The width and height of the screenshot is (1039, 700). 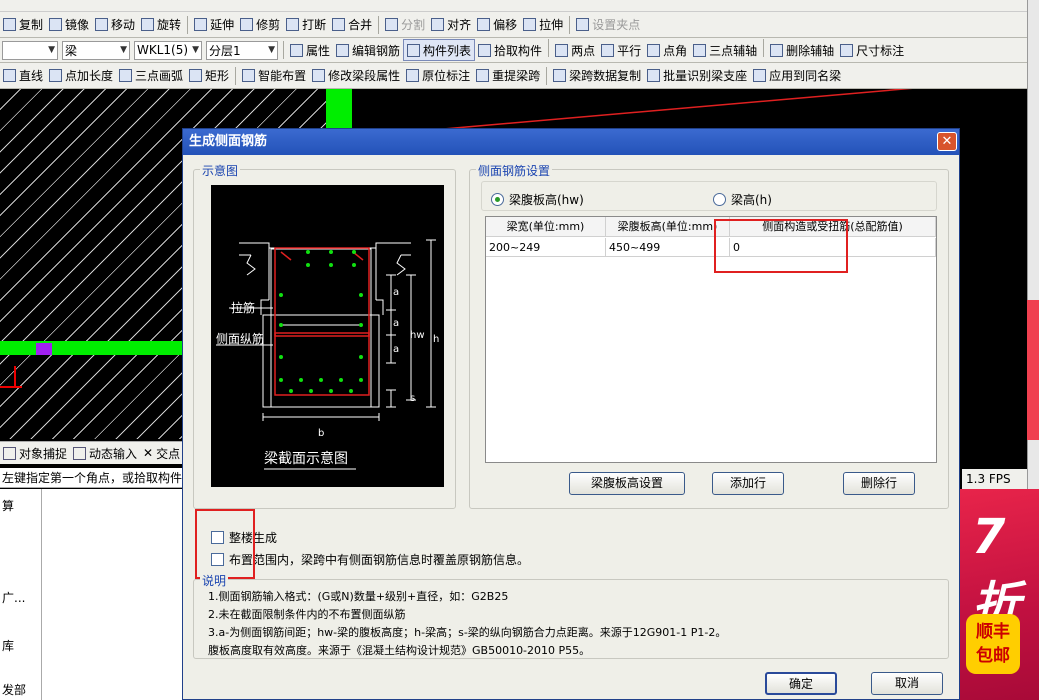 I want to click on point-angle-icon, so click(x=654, y=50).